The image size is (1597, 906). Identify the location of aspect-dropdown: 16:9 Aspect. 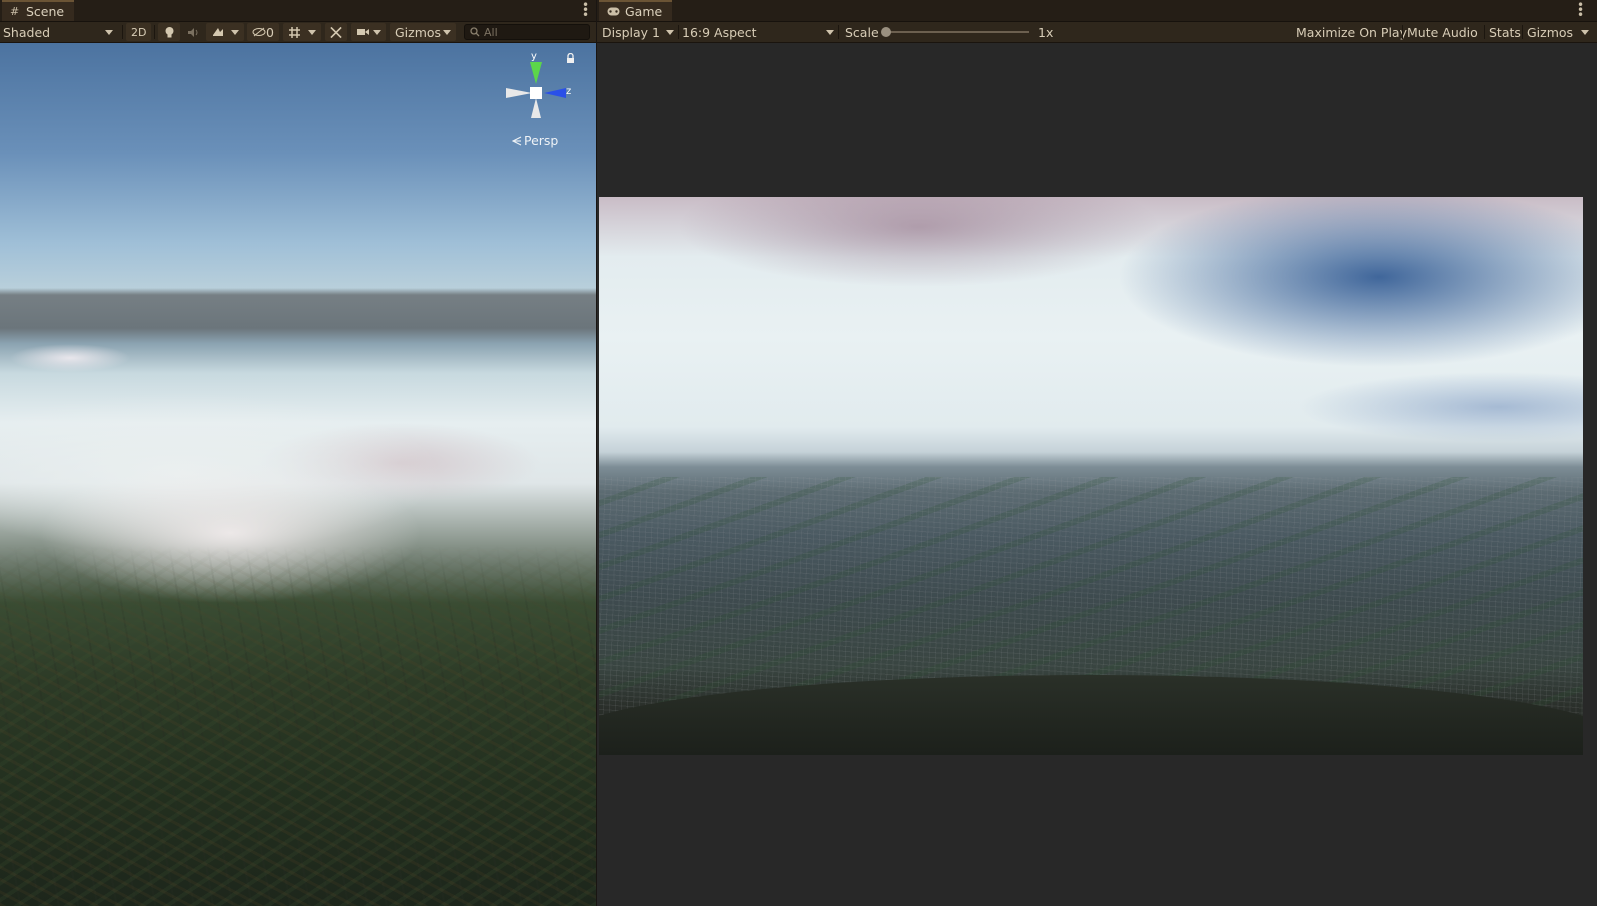
(758, 32).